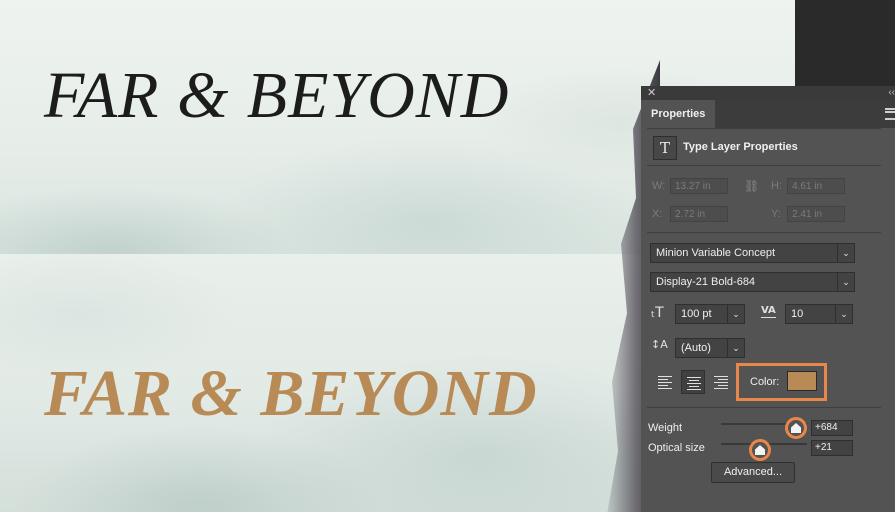 Image resolution: width=895 pixels, height=512 pixels. What do you see at coordinates (693, 382) in the screenshot?
I see `align-center-button` at bounding box center [693, 382].